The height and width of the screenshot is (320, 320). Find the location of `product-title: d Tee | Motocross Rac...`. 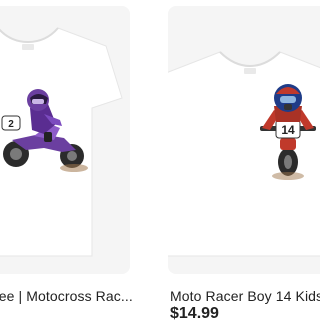

product-title: d Tee | Motocross Rac... is located at coordinates (66, 296).